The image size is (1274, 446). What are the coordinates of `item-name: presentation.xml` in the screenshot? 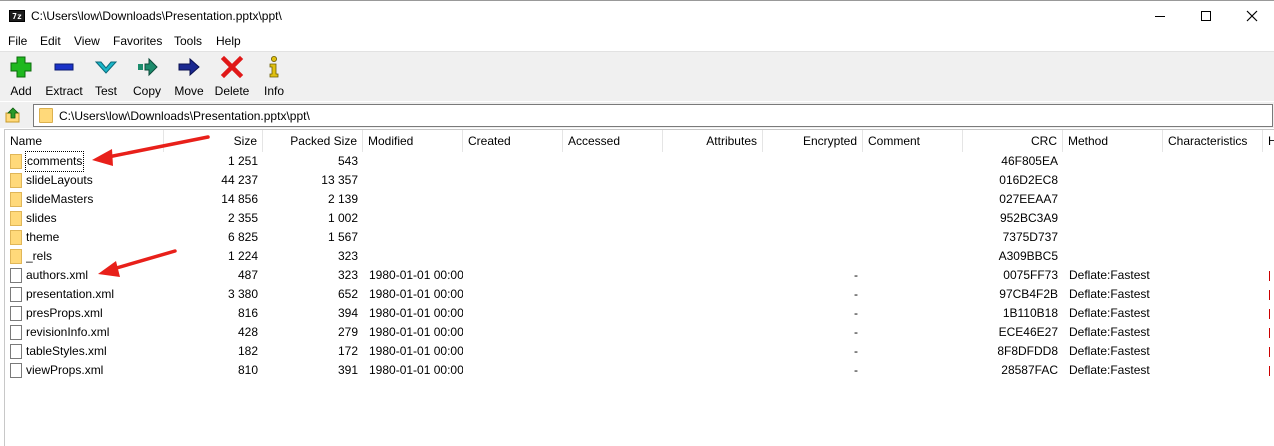 It's located at (70, 294).